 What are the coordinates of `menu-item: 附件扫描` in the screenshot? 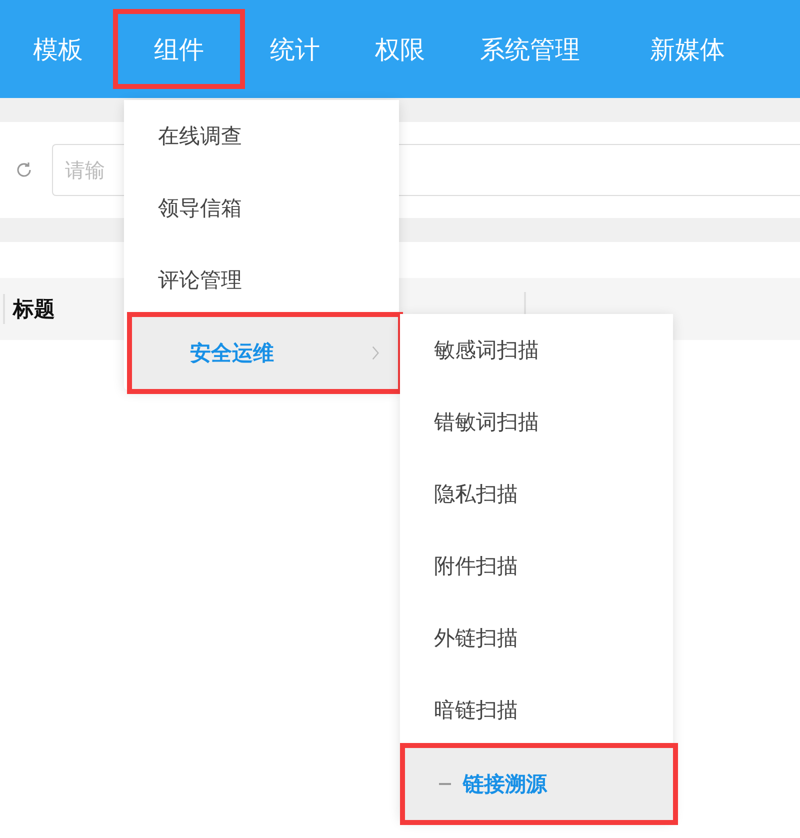 It's located at (536, 566).